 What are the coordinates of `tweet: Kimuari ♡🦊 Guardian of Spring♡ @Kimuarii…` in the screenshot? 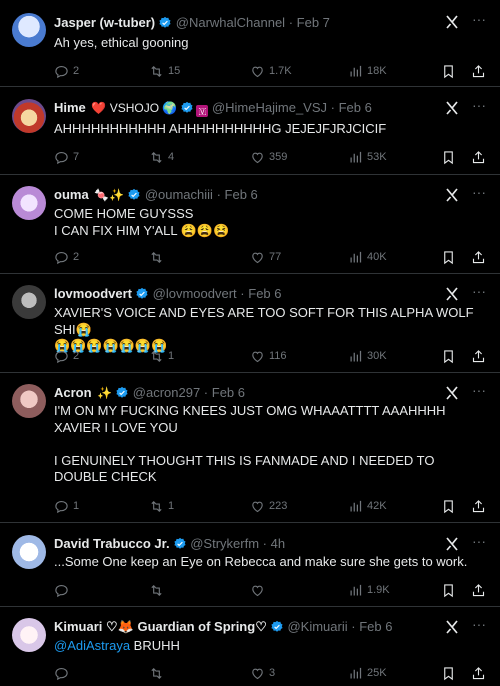 It's located at (250, 646).